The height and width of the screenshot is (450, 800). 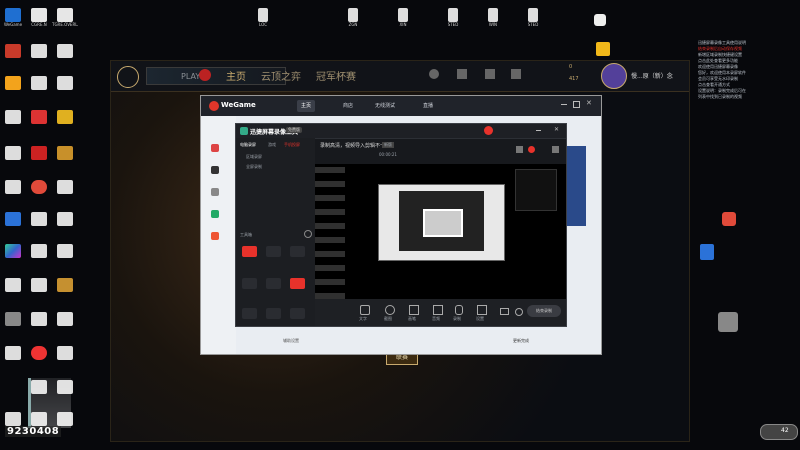 I want to click on tool-video-convert, so click(x=249, y=313).